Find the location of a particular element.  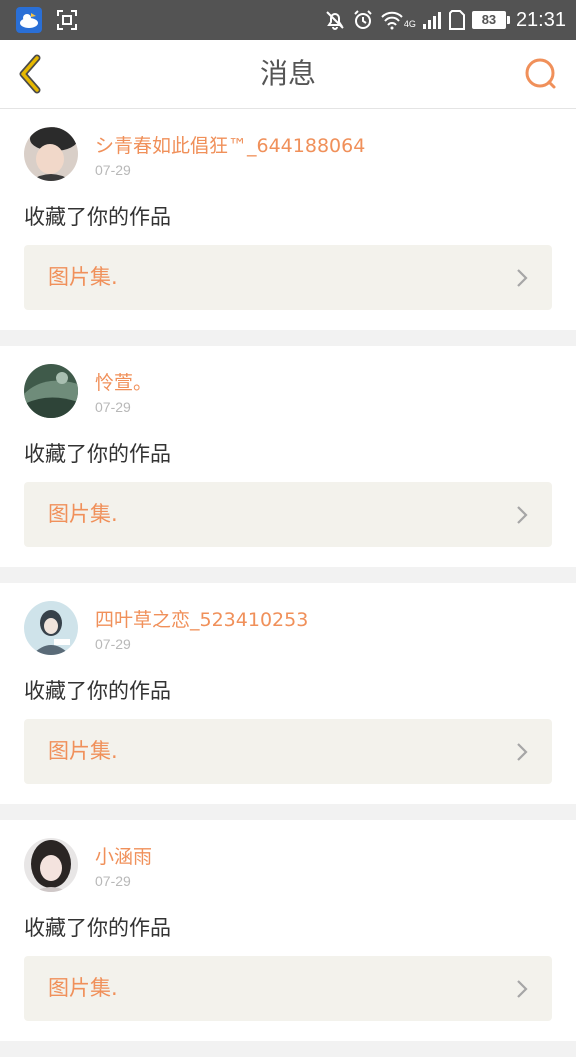

search-button is located at coordinates (540, 74).